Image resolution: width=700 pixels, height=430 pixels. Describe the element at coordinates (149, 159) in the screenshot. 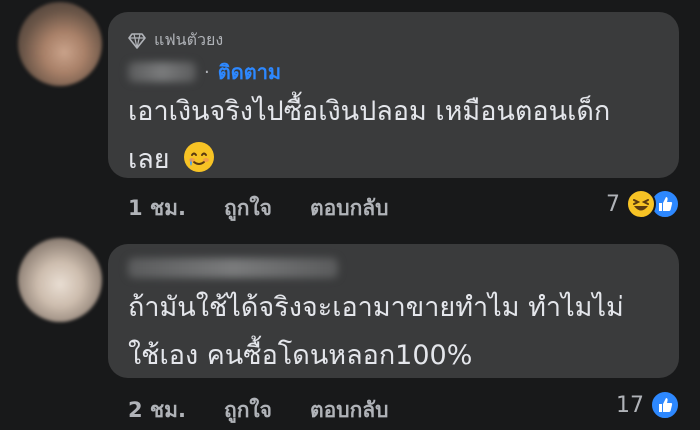

I see `comment-text-line: เลย` at that location.